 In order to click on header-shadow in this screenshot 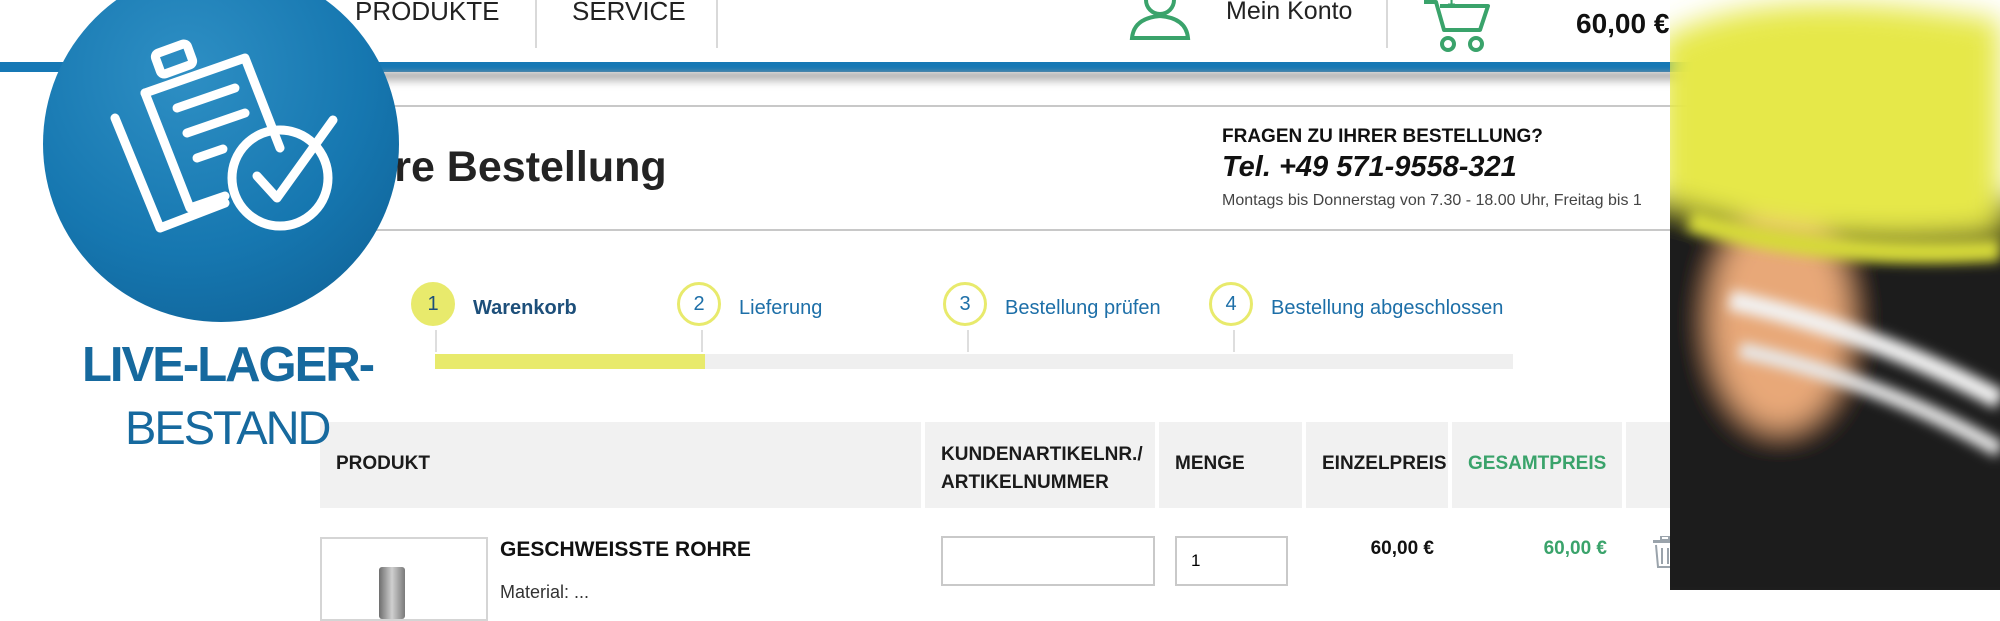, I will do `click(1010, 79)`.